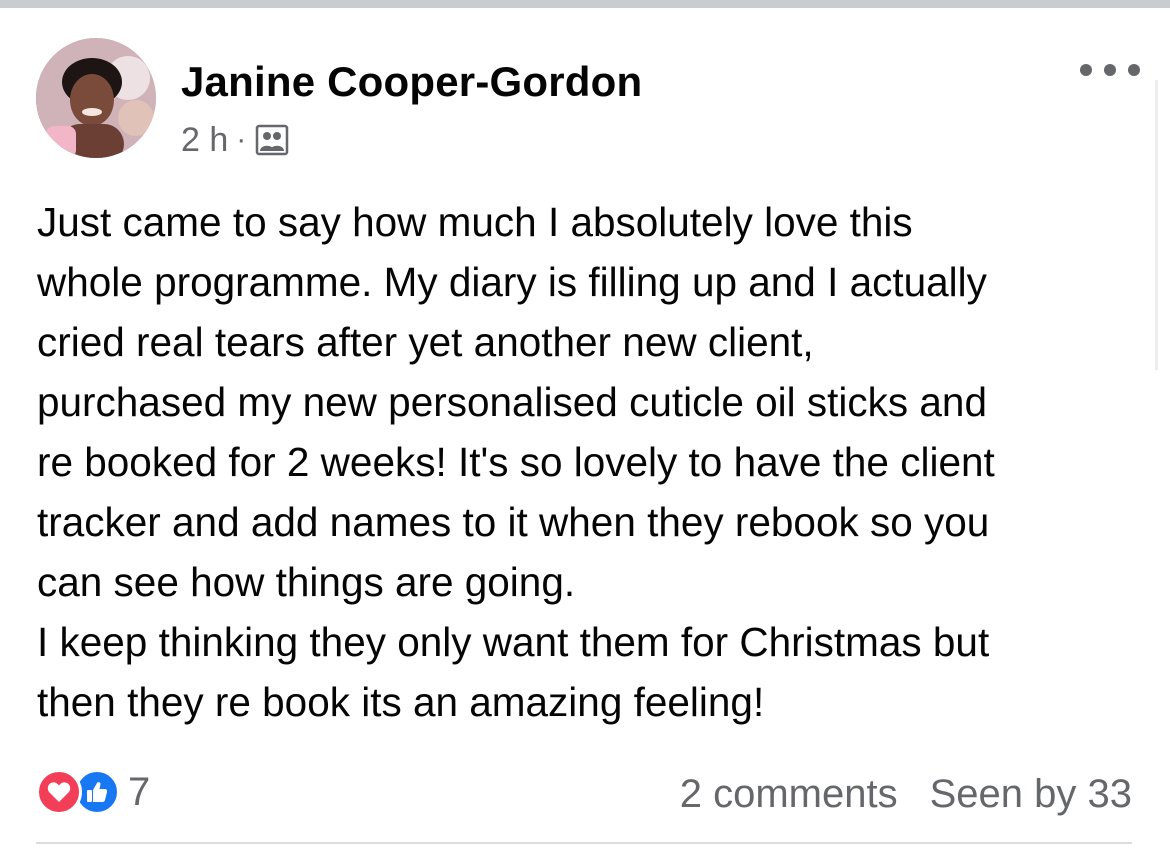  Describe the element at coordinates (584, 843) in the screenshot. I see `post-footer-divider` at that location.